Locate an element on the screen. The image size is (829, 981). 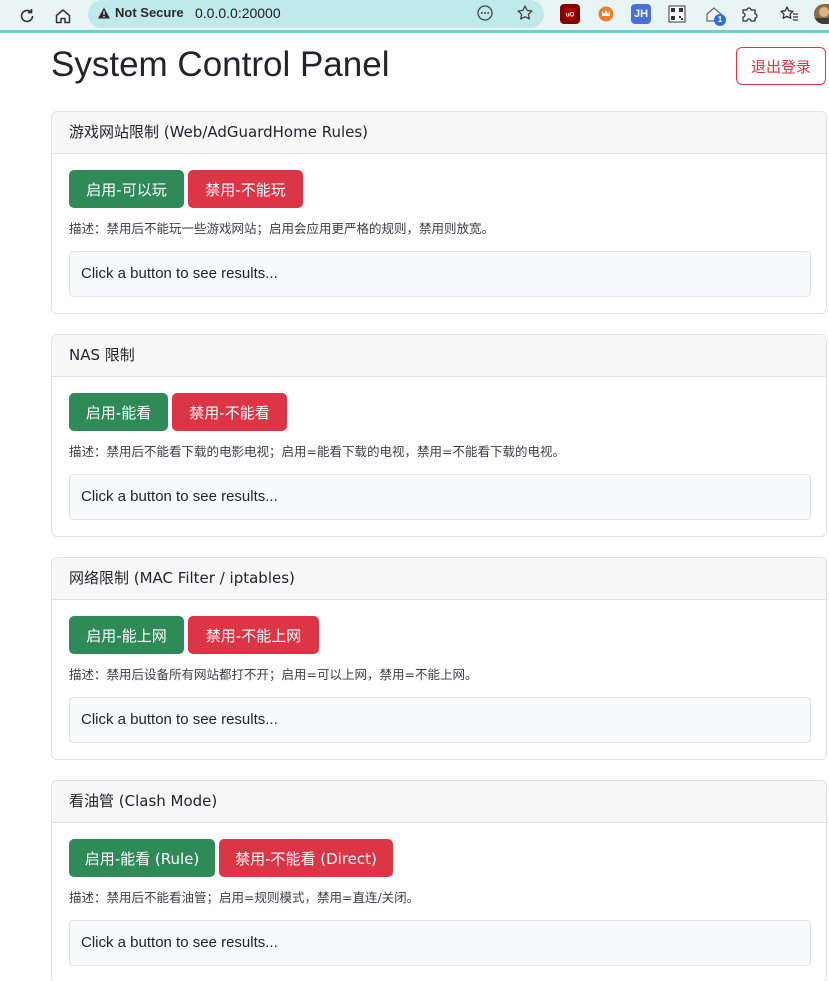
qr-code-icon is located at coordinates (677, 14).